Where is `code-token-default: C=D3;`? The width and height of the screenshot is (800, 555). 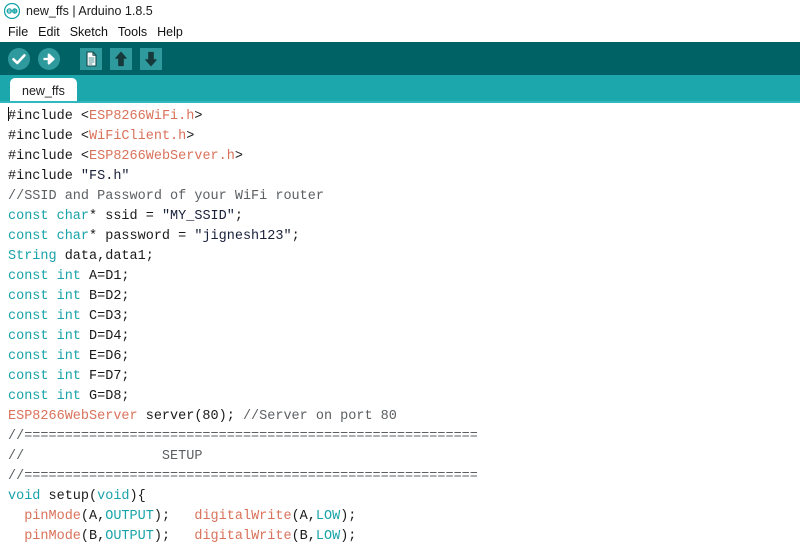
code-token-default: C=D3; is located at coordinates (105, 316).